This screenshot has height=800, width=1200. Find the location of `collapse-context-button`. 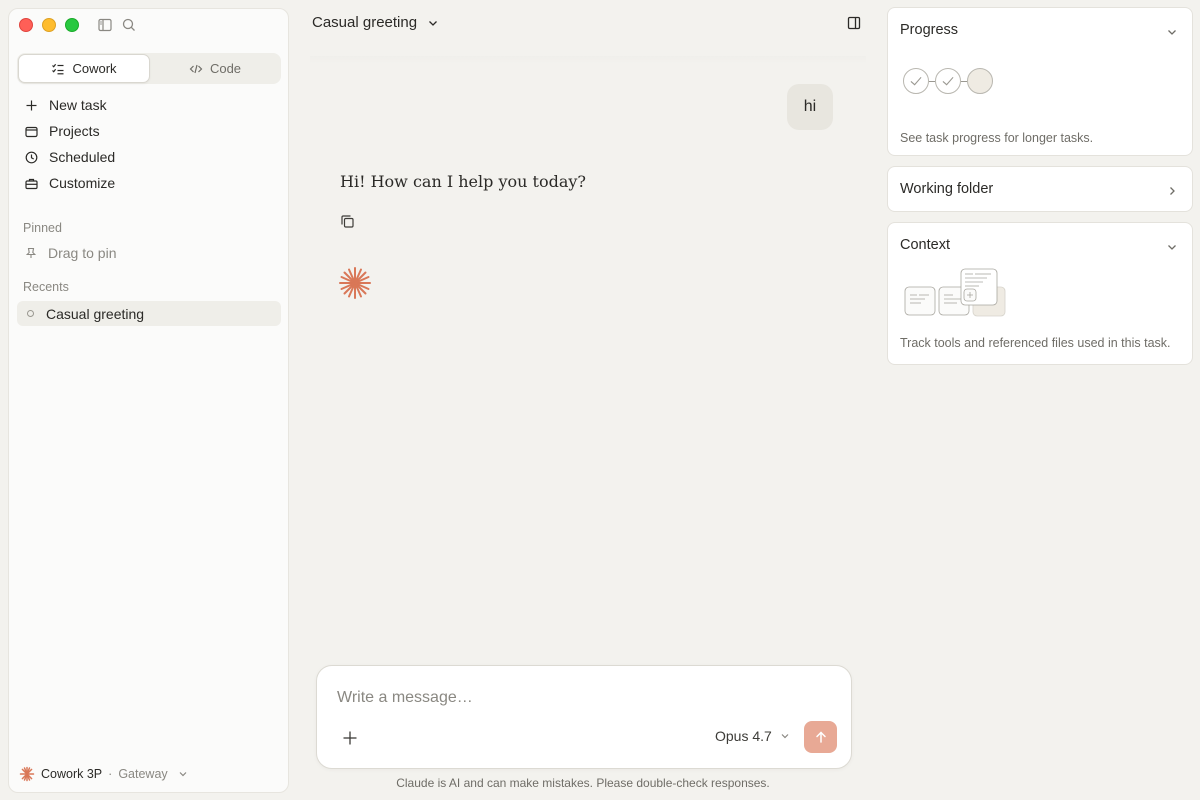

collapse-context-button is located at coordinates (1172, 246).